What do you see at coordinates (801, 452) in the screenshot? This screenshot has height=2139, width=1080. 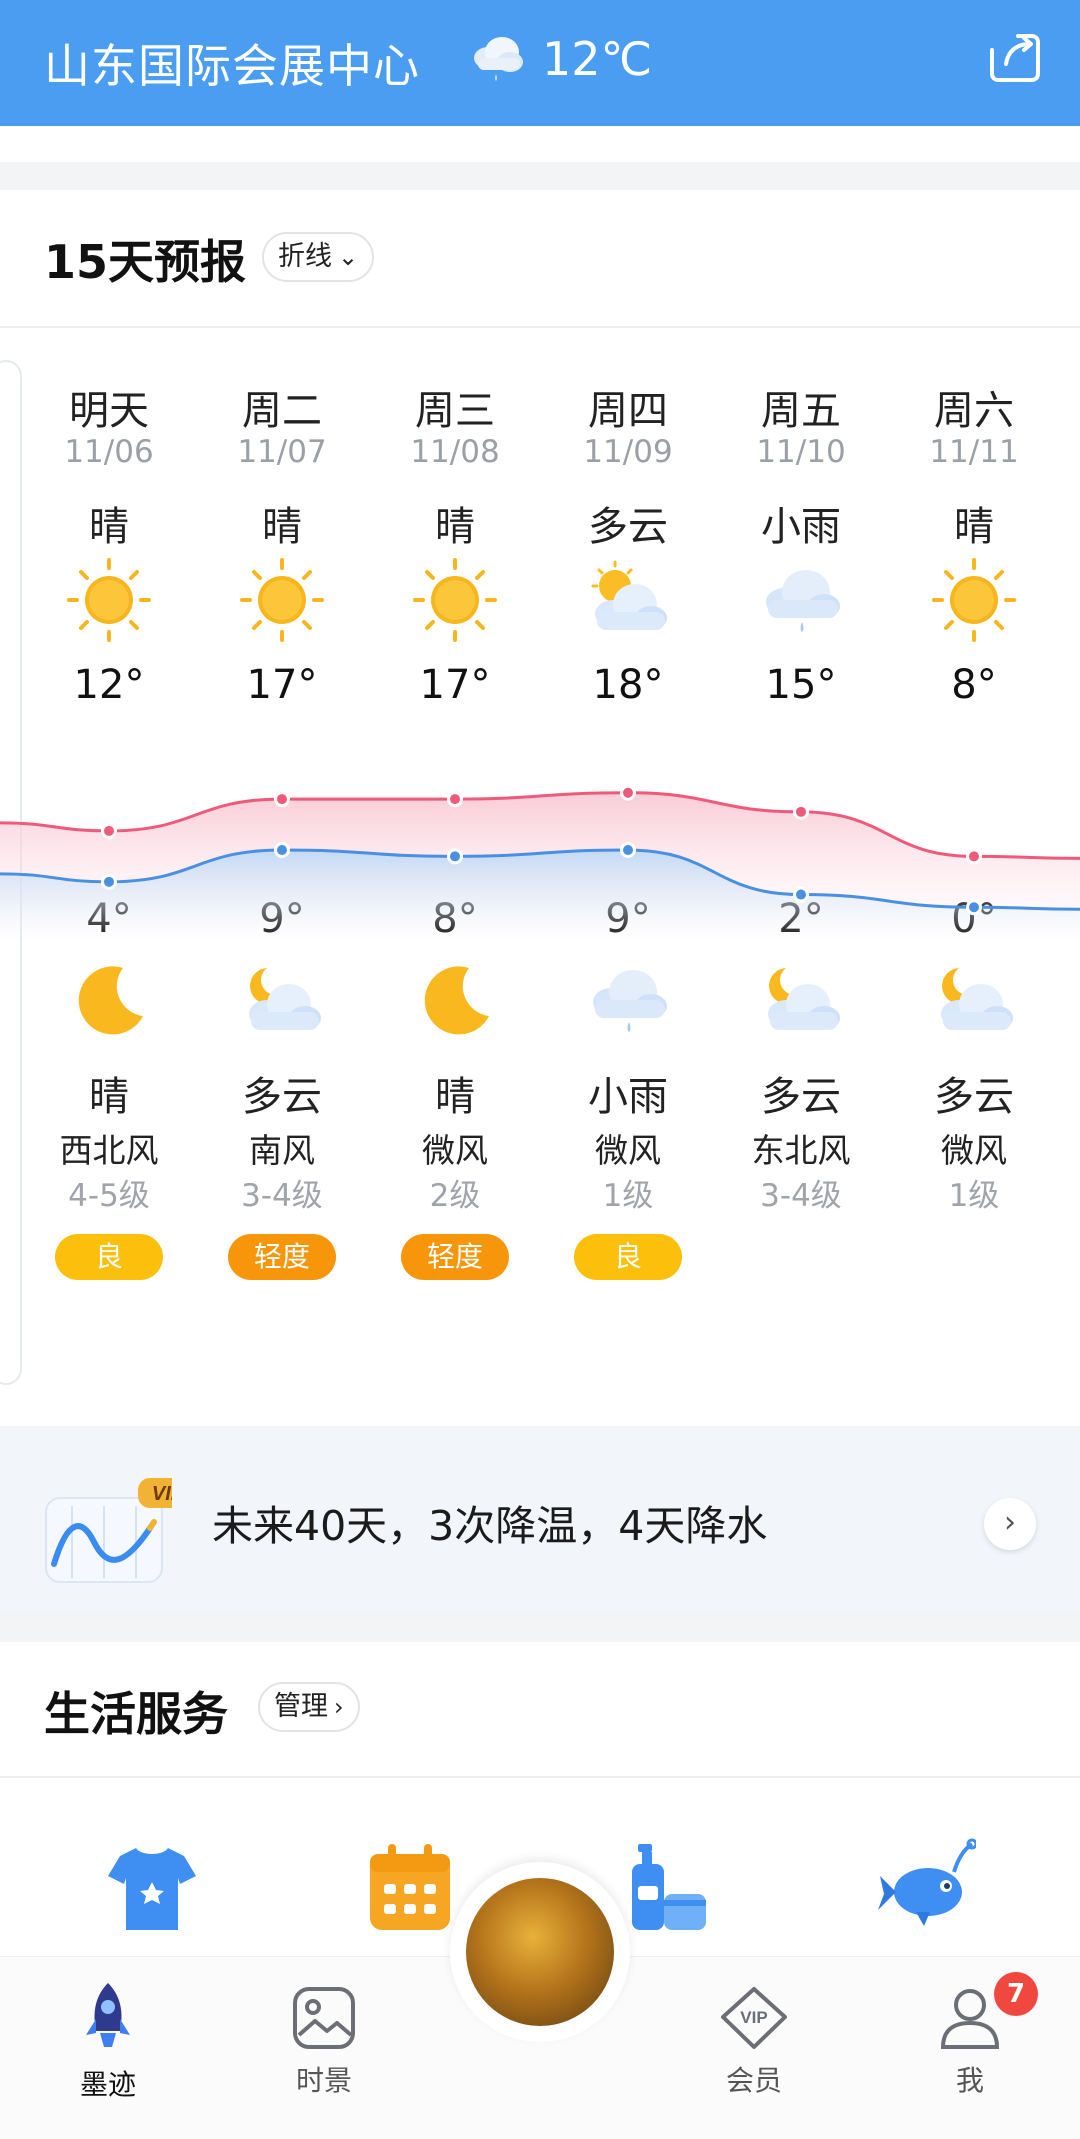 I see `day-date: 11/10` at bounding box center [801, 452].